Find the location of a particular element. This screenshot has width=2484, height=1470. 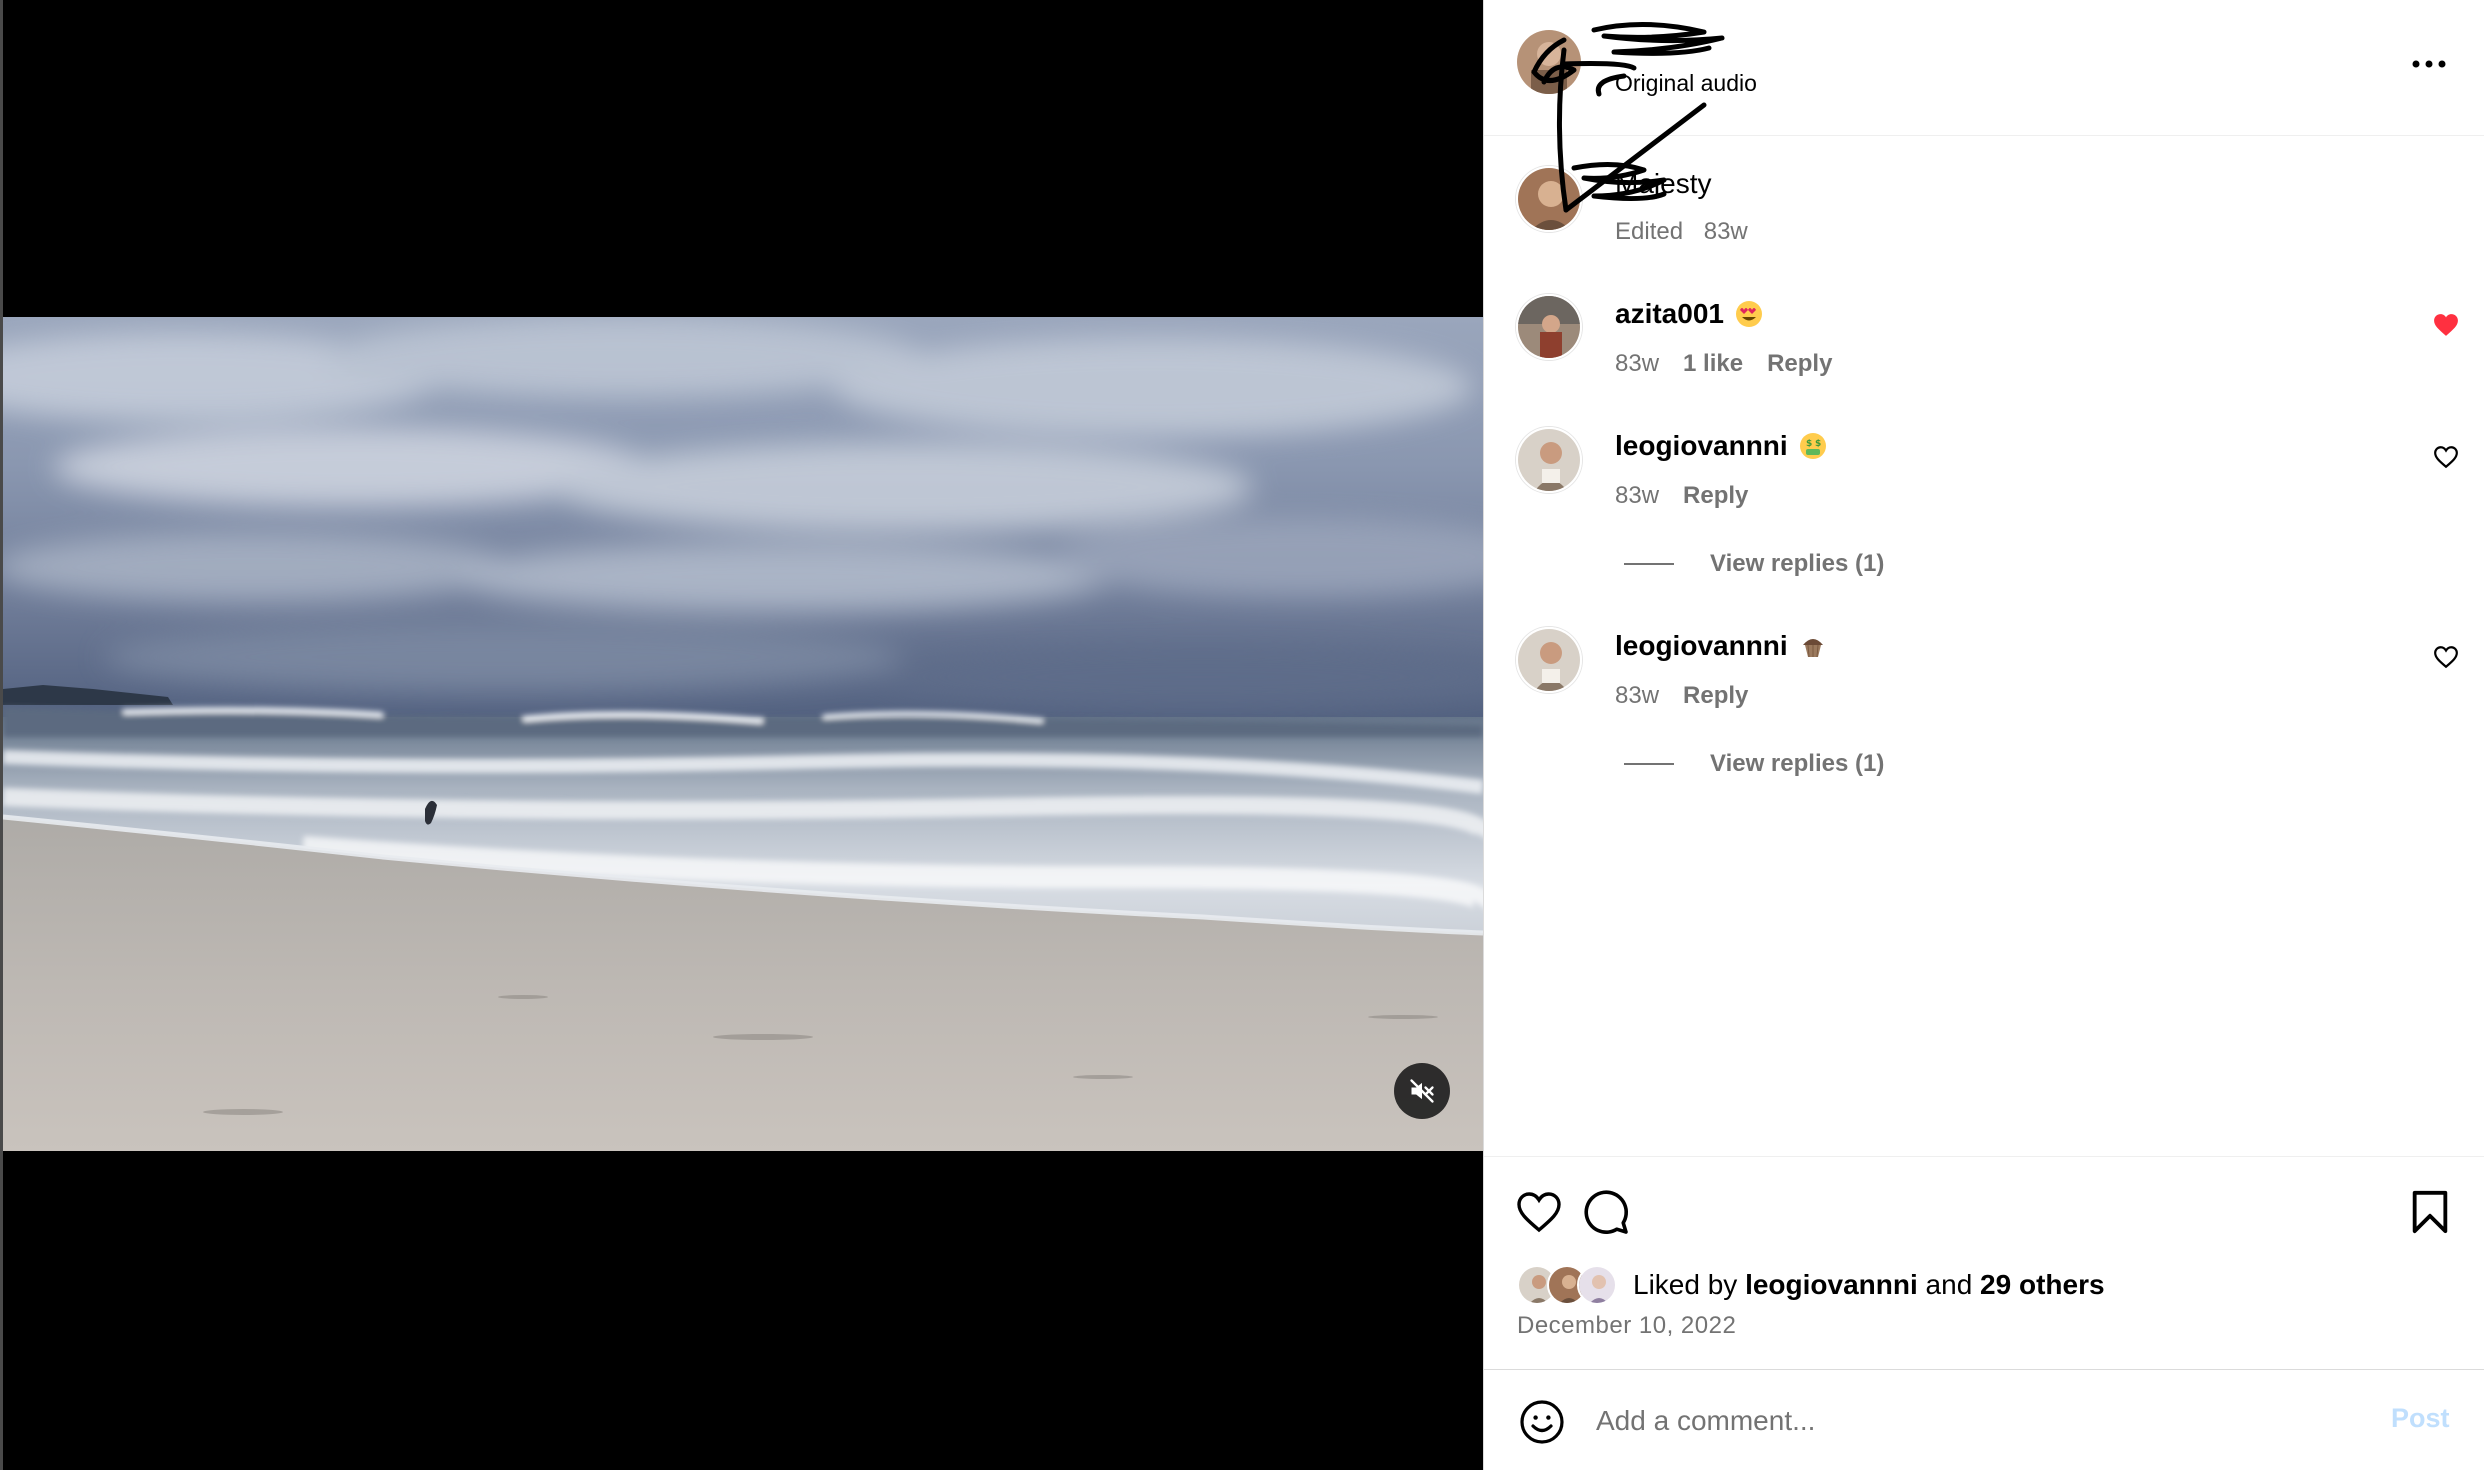

comment-username: azita001 is located at coordinates (1689, 314).